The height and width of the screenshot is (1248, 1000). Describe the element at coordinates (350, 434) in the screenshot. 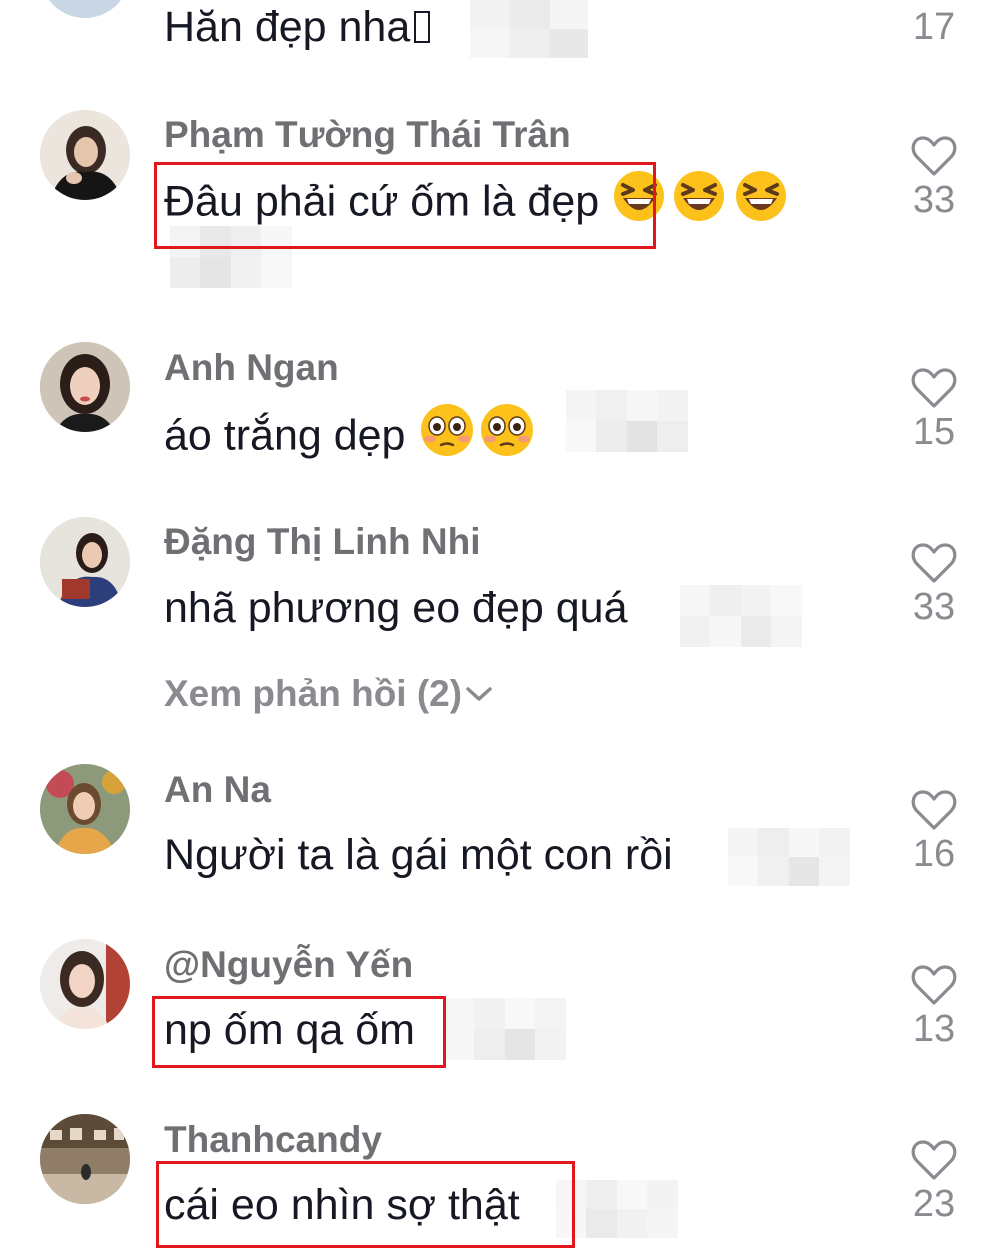

I see `comment-text: áo trắng dẹp` at that location.